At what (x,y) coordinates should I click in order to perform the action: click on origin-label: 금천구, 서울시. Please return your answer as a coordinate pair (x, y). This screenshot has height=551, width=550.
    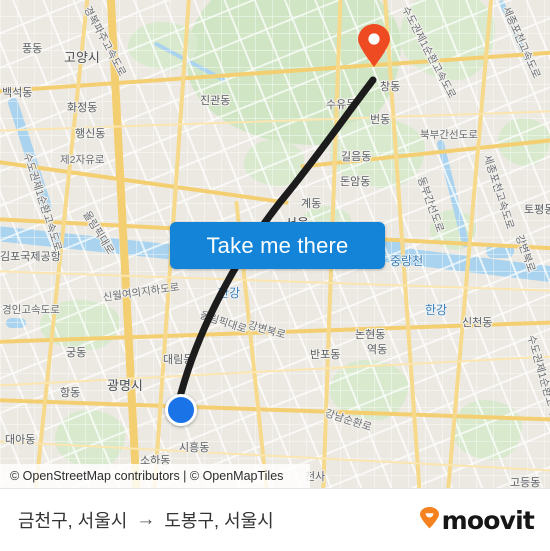
    Looking at the image, I should click on (73, 521).